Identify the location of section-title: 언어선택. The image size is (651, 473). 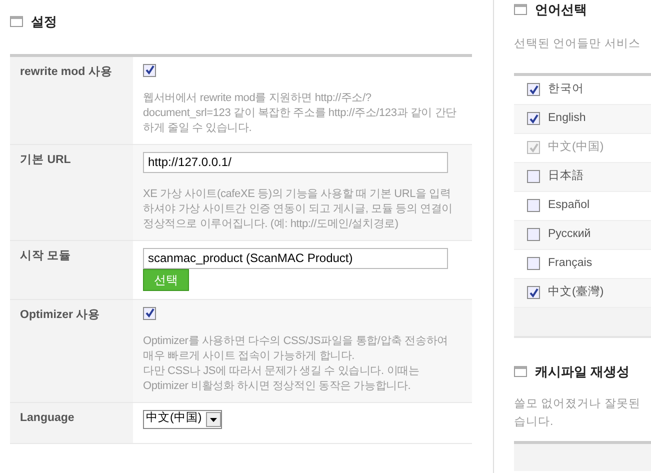
(561, 10).